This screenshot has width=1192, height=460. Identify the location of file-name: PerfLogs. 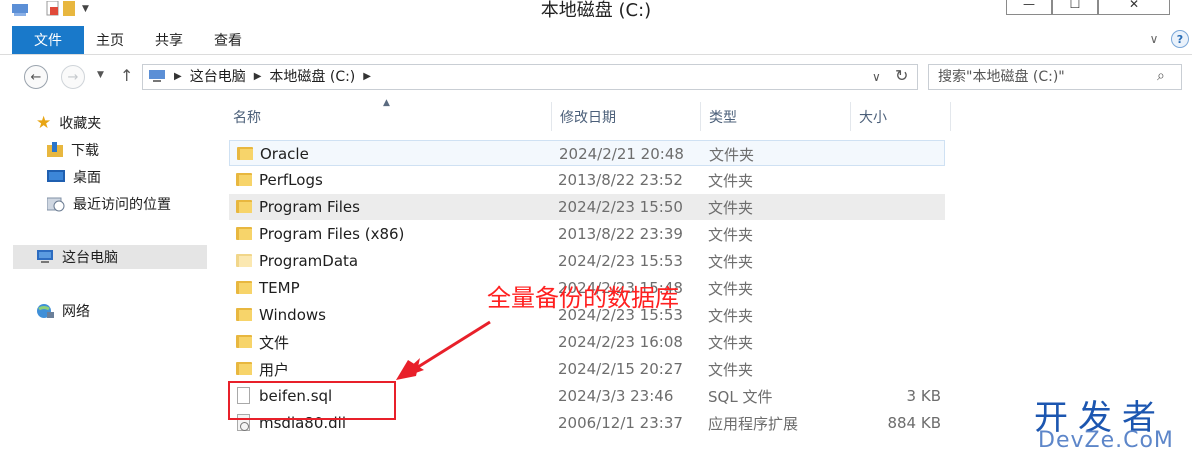
(291, 180).